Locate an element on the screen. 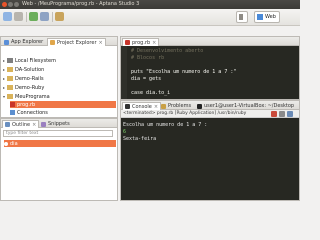 The height and width of the screenshot is (240, 320). outline-item-dia: dia is located at coordinates (60, 143).